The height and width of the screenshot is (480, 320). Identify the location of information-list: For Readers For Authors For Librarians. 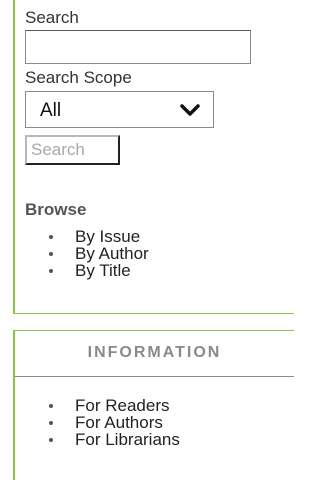
(97, 422).